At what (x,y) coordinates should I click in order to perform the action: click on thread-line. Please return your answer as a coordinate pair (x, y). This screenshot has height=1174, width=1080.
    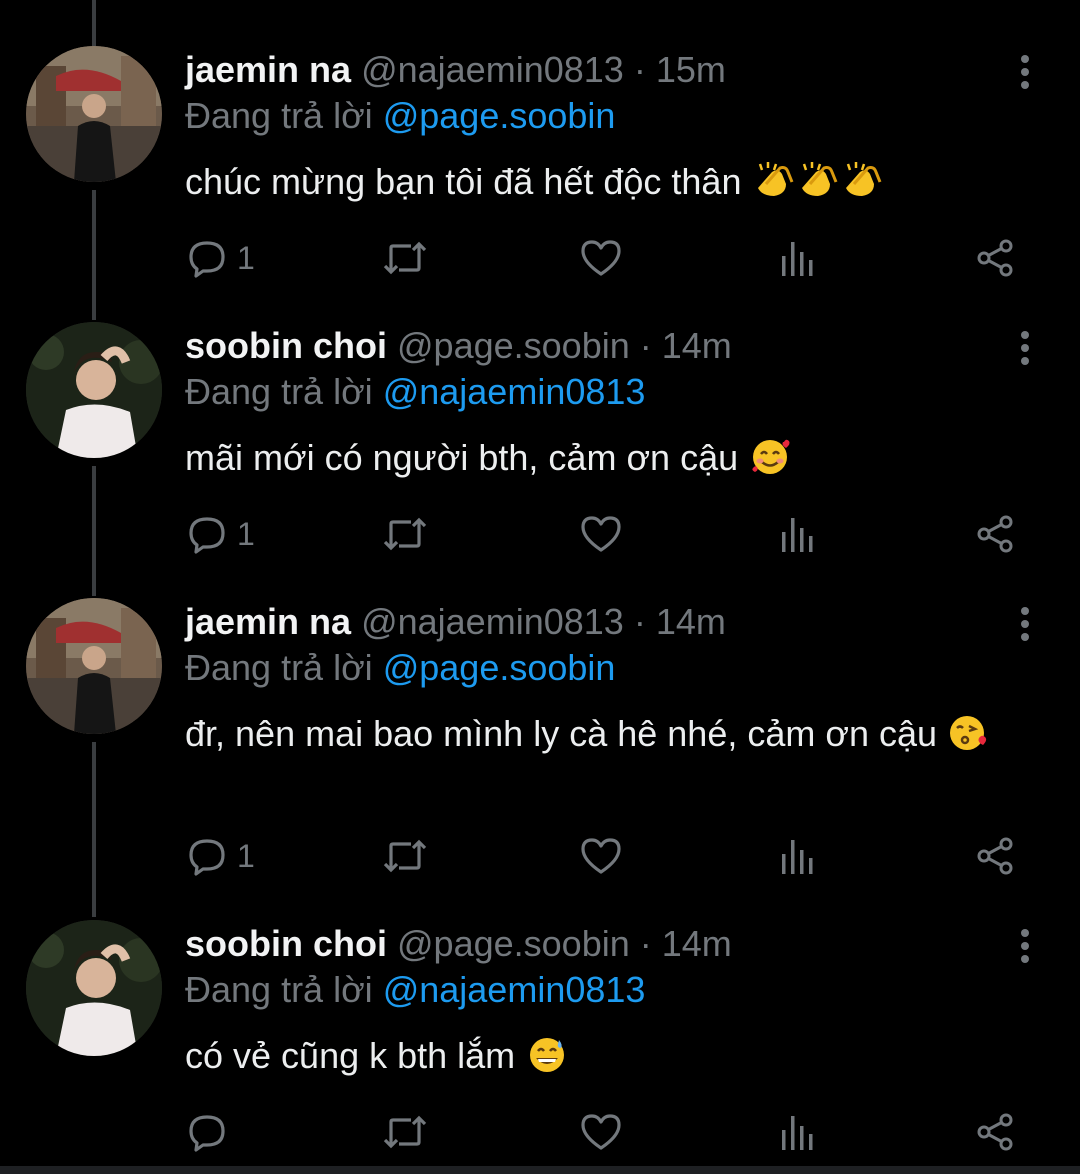
    Looking at the image, I should click on (94, 24).